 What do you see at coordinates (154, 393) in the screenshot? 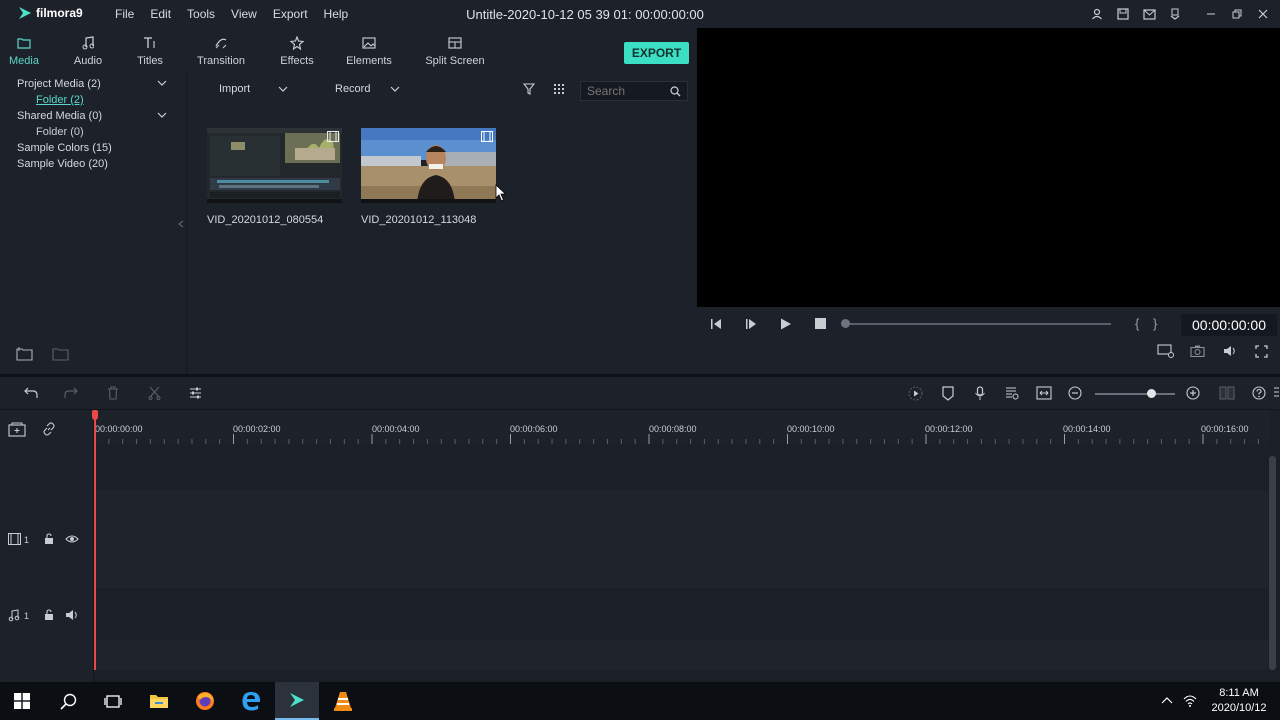
I see `cut-icon` at bounding box center [154, 393].